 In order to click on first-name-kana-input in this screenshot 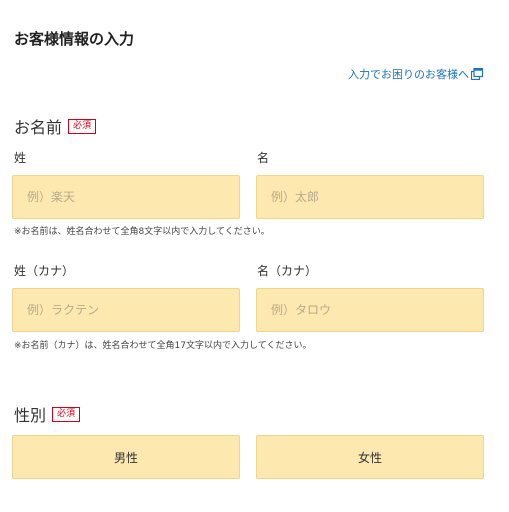, I will do `click(370, 310)`.